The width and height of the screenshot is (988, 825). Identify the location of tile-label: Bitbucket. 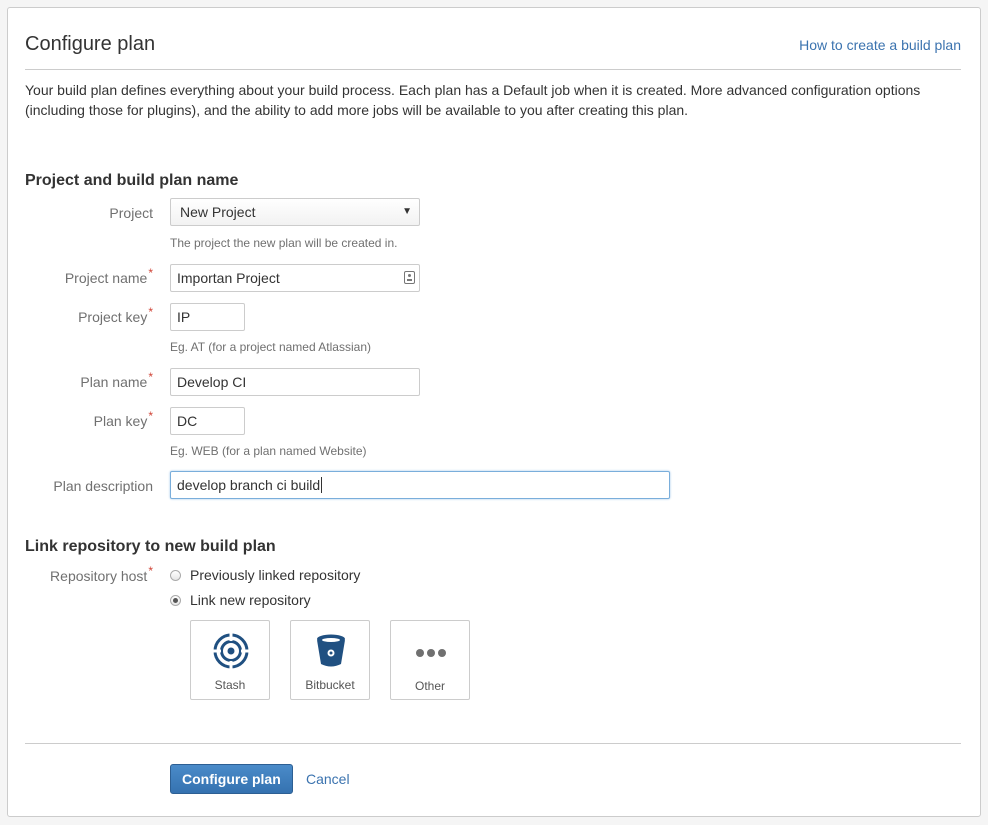
(330, 685).